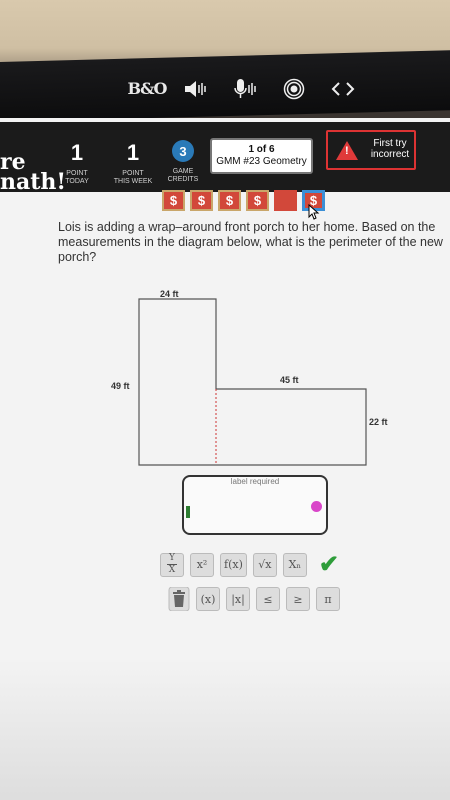 The image size is (450, 800). I want to click on game-credits-label1: GAME, so click(183, 171).